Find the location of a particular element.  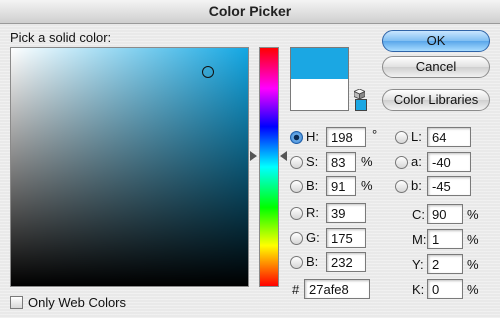

brightness-unit: % is located at coordinates (367, 185).